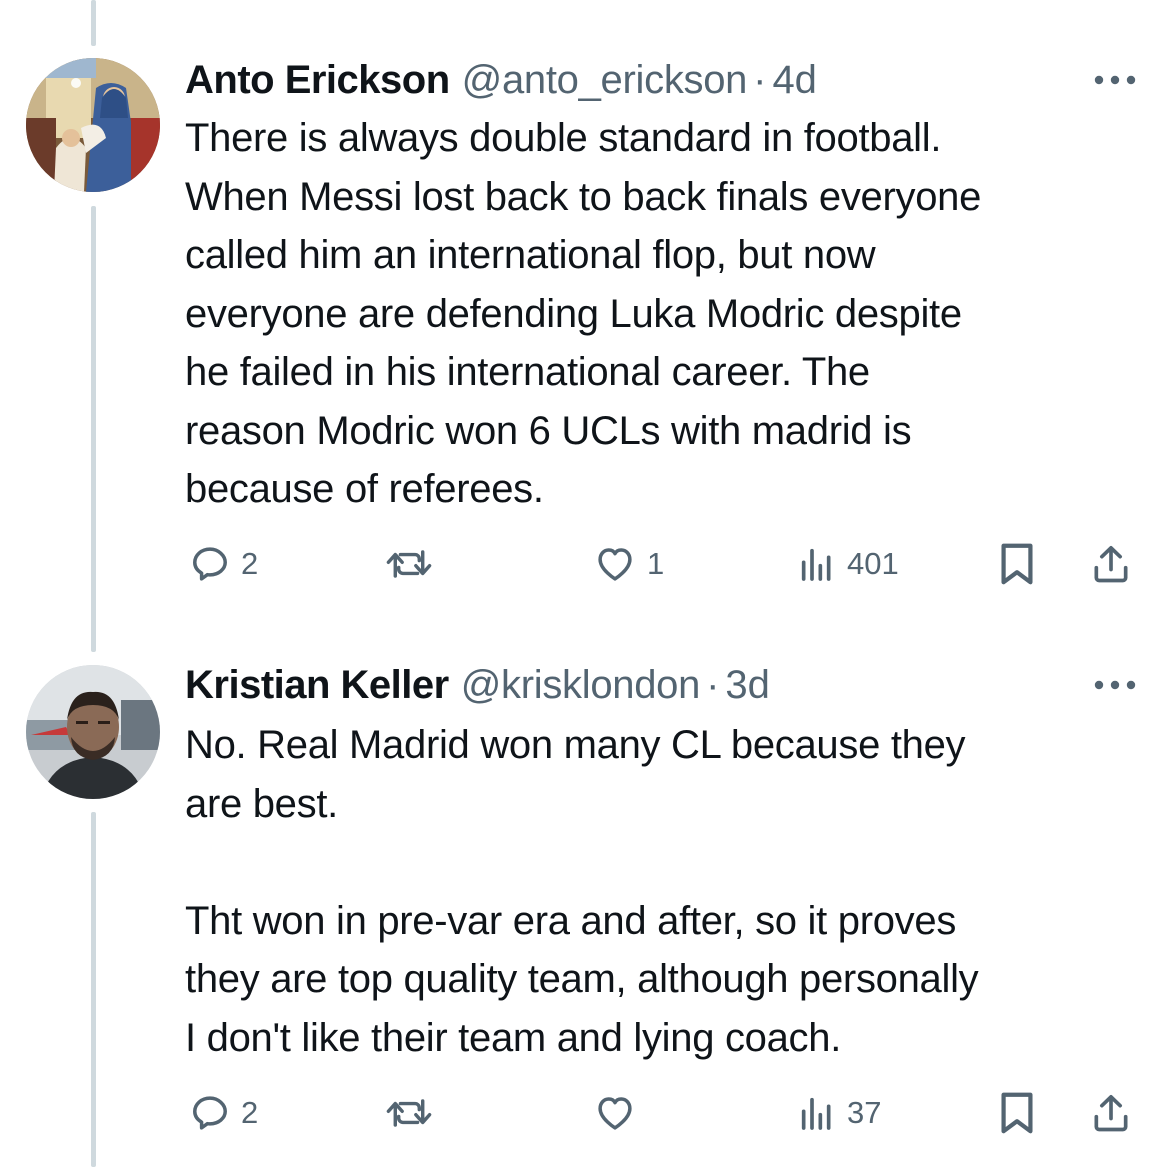 This screenshot has height=1167, width=1170. Describe the element at coordinates (656, 563) in the screenshot. I see `like-count: 1` at that location.